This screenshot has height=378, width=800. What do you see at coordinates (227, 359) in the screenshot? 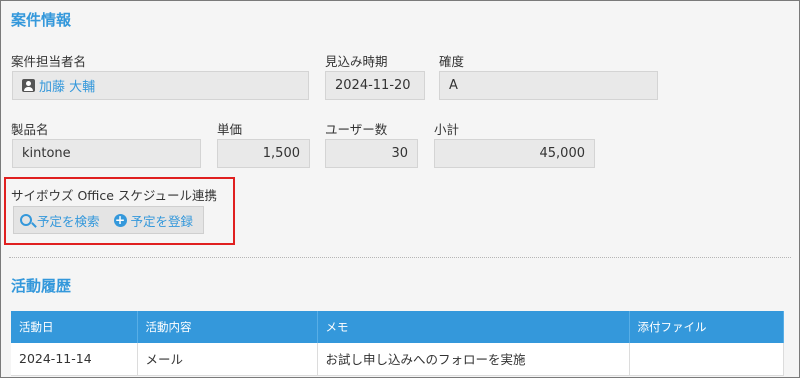
I see `cell-activity: メール` at bounding box center [227, 359].